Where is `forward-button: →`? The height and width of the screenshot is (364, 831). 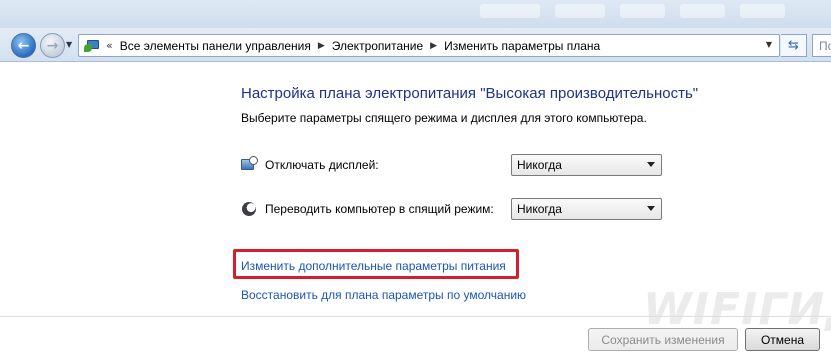 forward-button: → is located at coordinates (52, 45).